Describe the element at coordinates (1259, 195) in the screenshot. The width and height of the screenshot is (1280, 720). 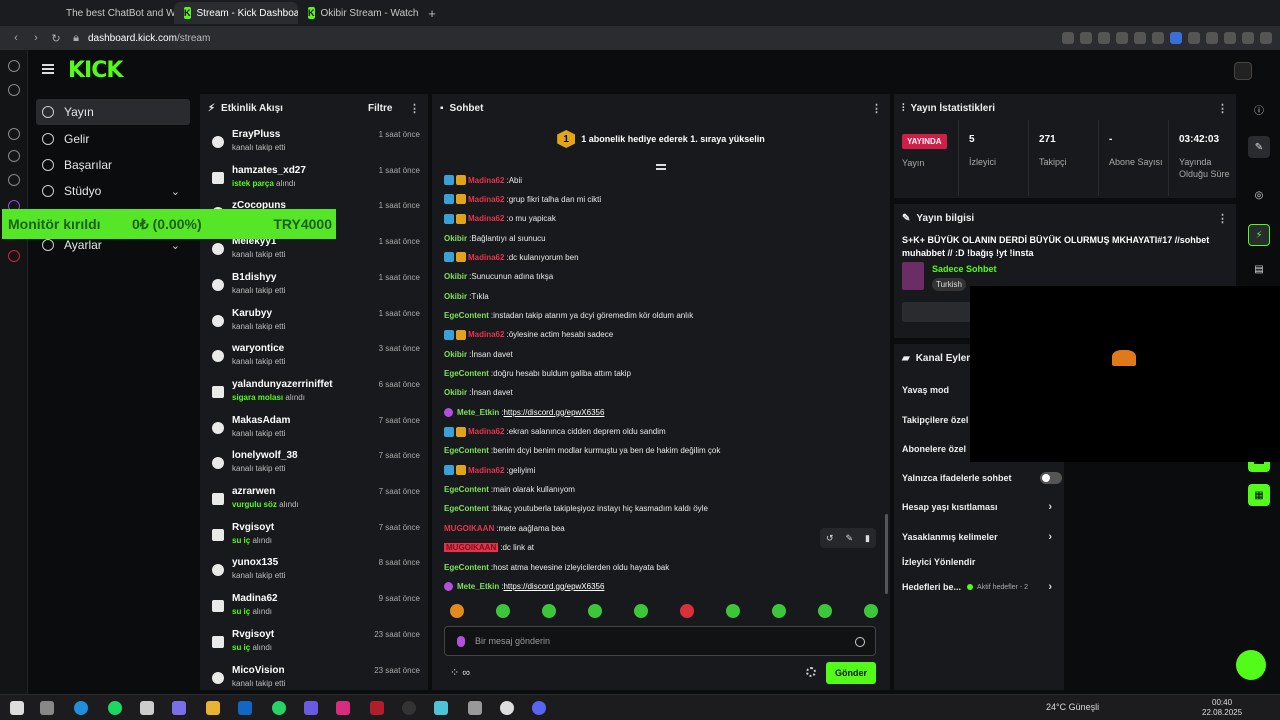
I see `screenshot-icon: ◎` at that location.